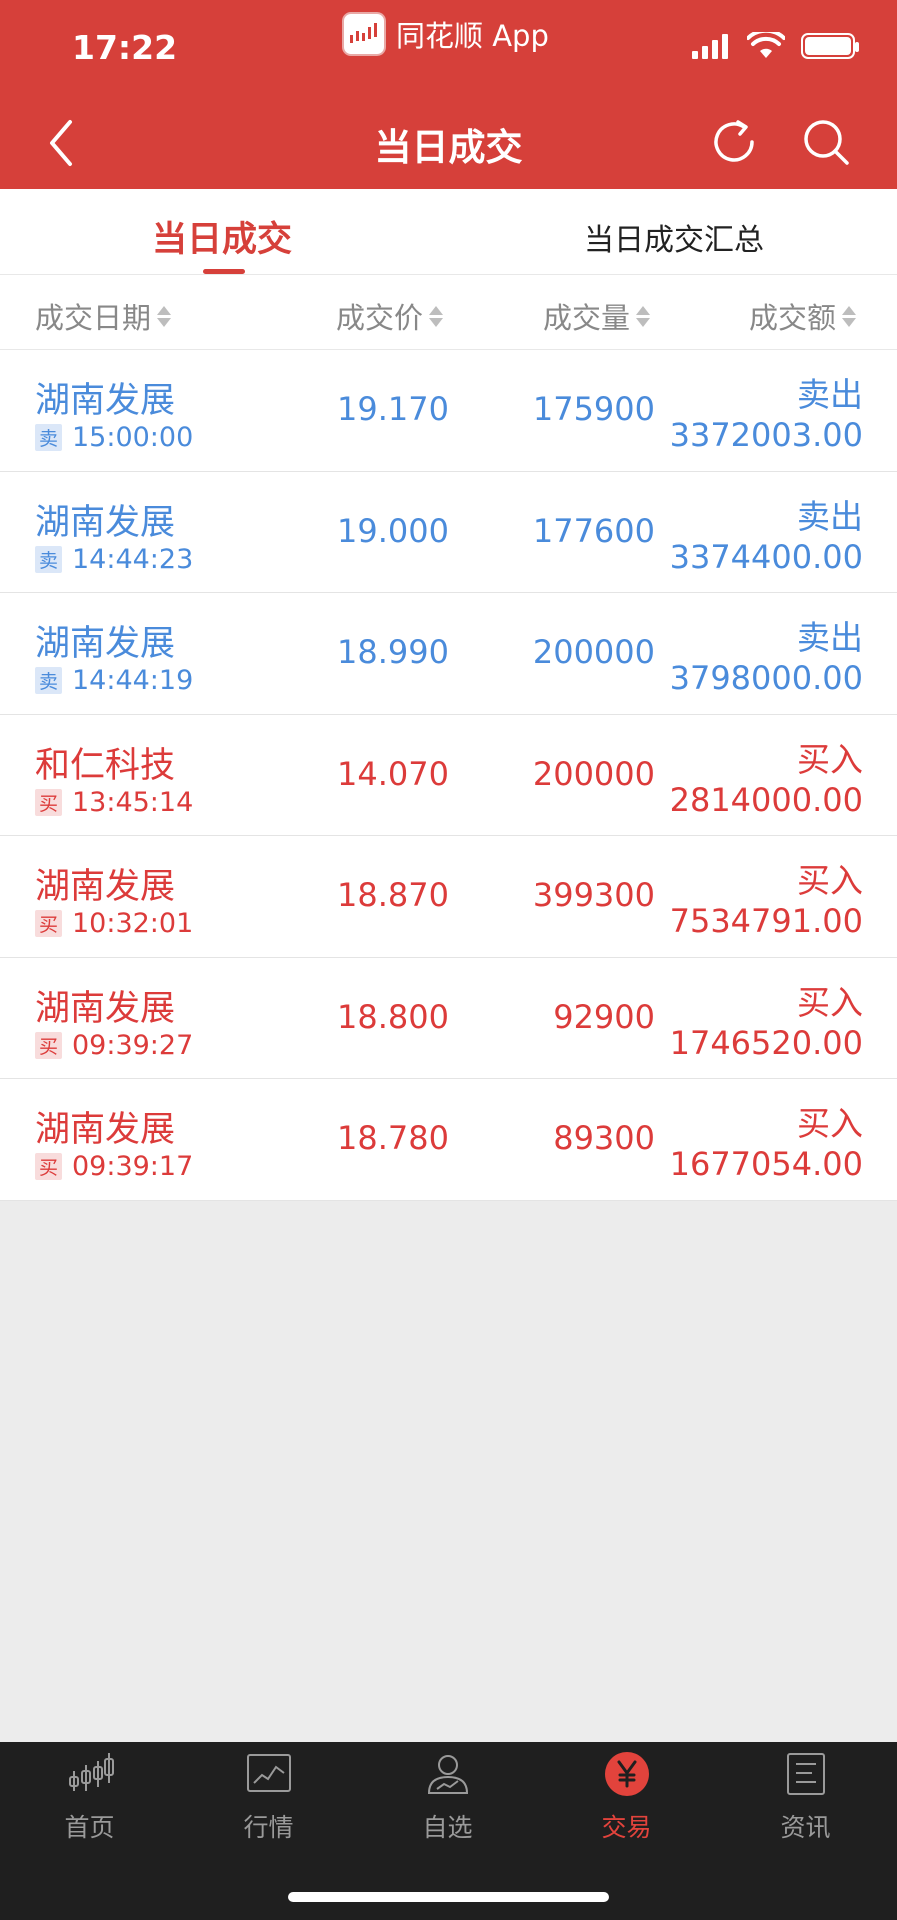  What do you see at coordinates (89, 1827) in the screenshot?
I see `bottom-nav-home-label: 首页` at bounding box center [89, 1827].